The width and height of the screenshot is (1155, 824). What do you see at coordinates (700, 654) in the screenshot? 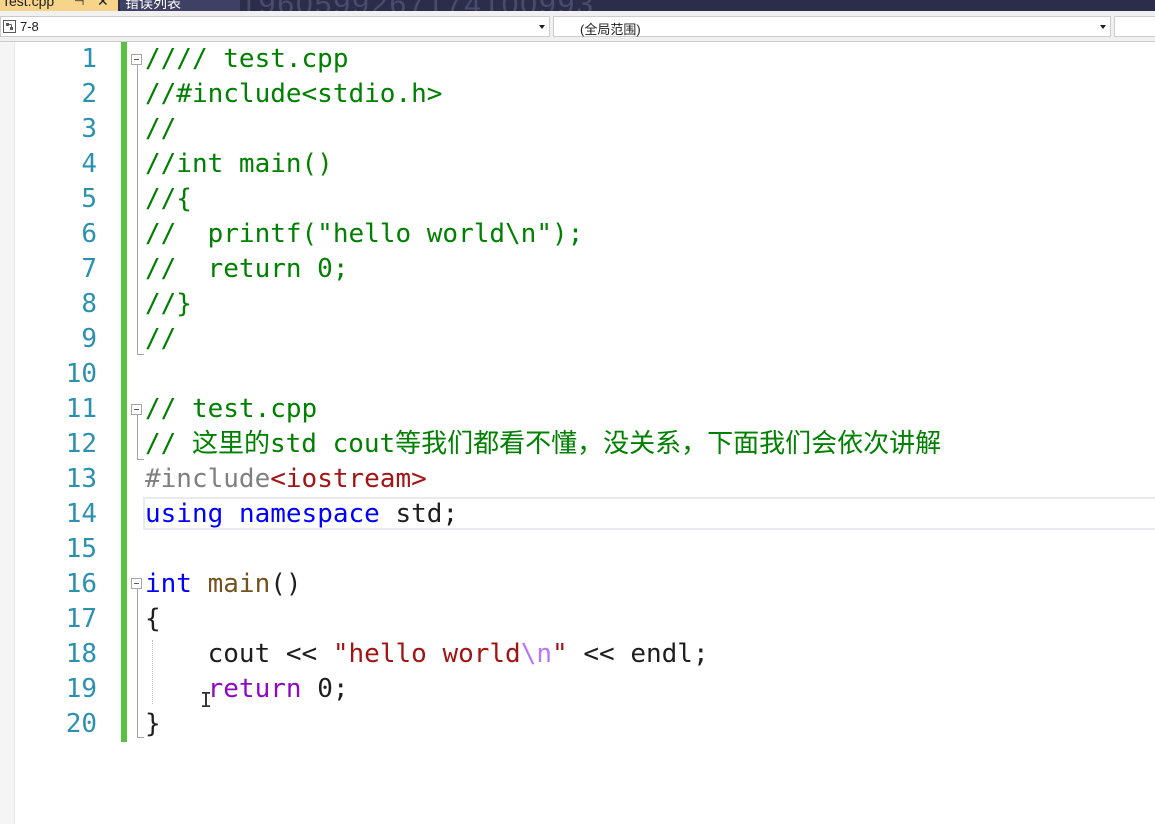
I see `semicolon: ;` at bounding box center [700, 654].